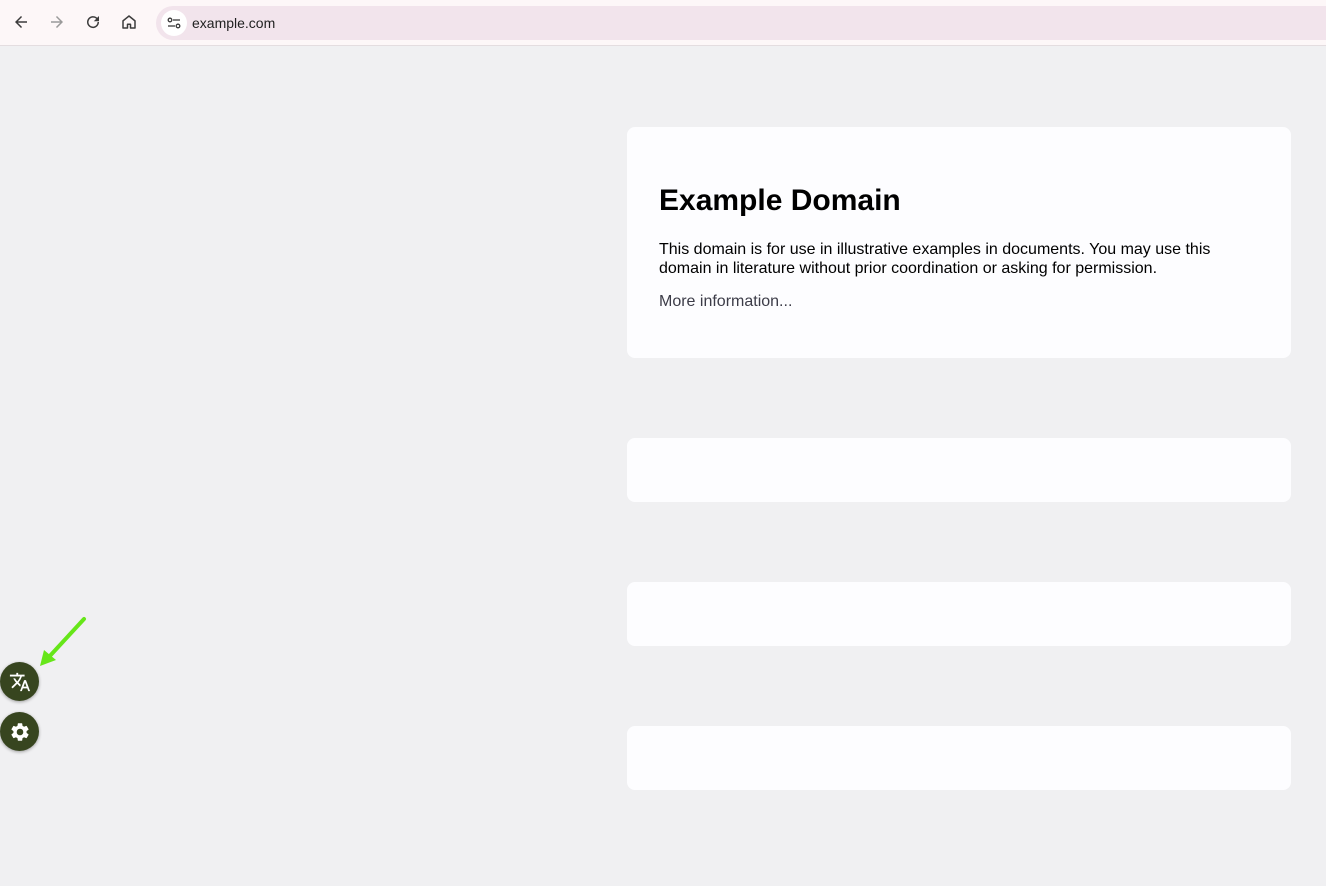  I want to click on page-title: Example Domain, so click(780, 200).